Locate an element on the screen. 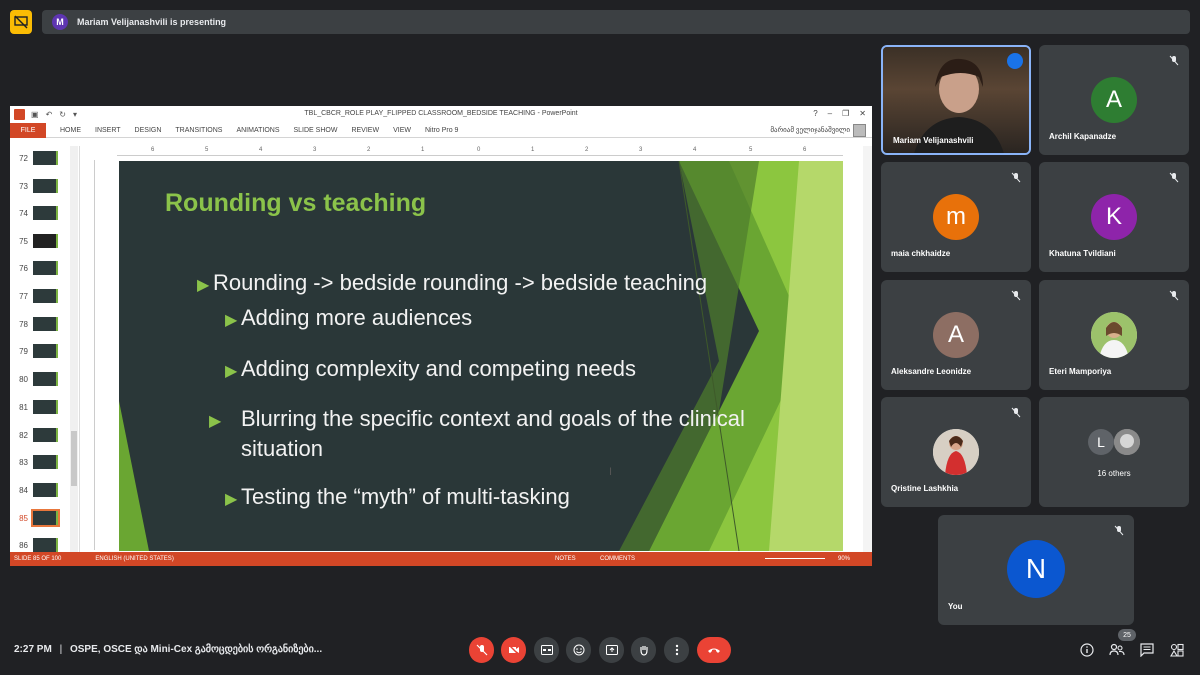  info-icon is located at coordinates (1087, 650).